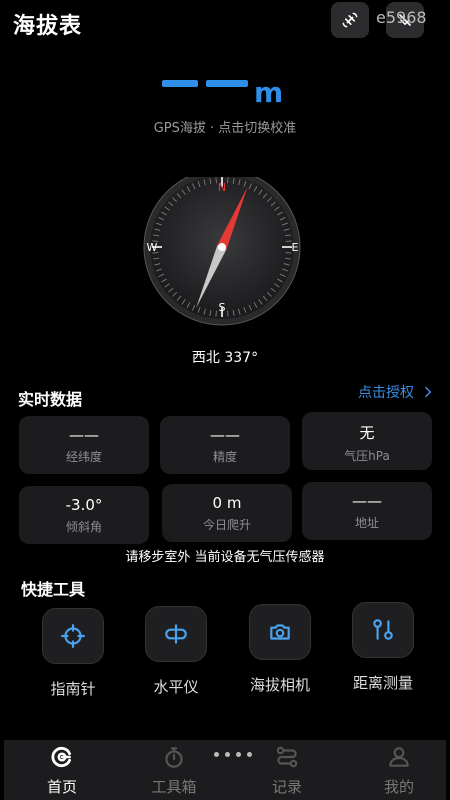 This screenshot has width=450, height=800. What do you see at coordinates (174, 757) in the screenshot?
I see `stopwatch-icon` at bounding box center [174, 757].